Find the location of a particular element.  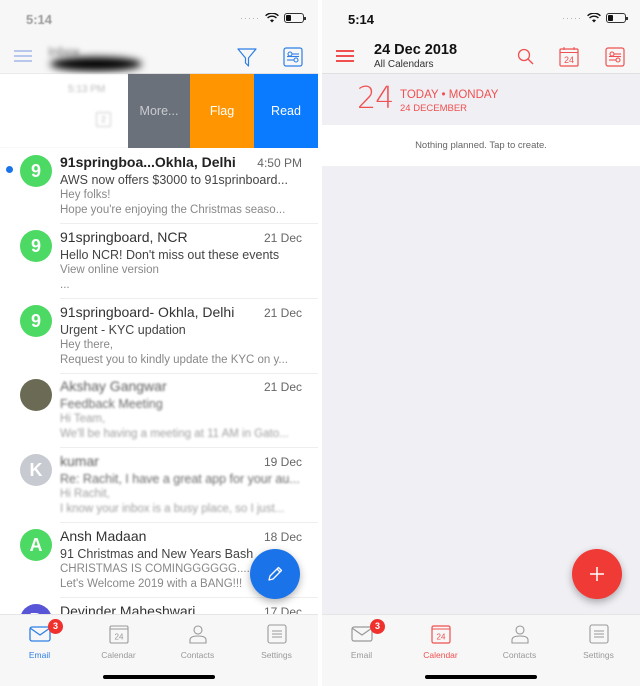

calendar-filter-label: All Calendars is located at coordinates (404, 64).